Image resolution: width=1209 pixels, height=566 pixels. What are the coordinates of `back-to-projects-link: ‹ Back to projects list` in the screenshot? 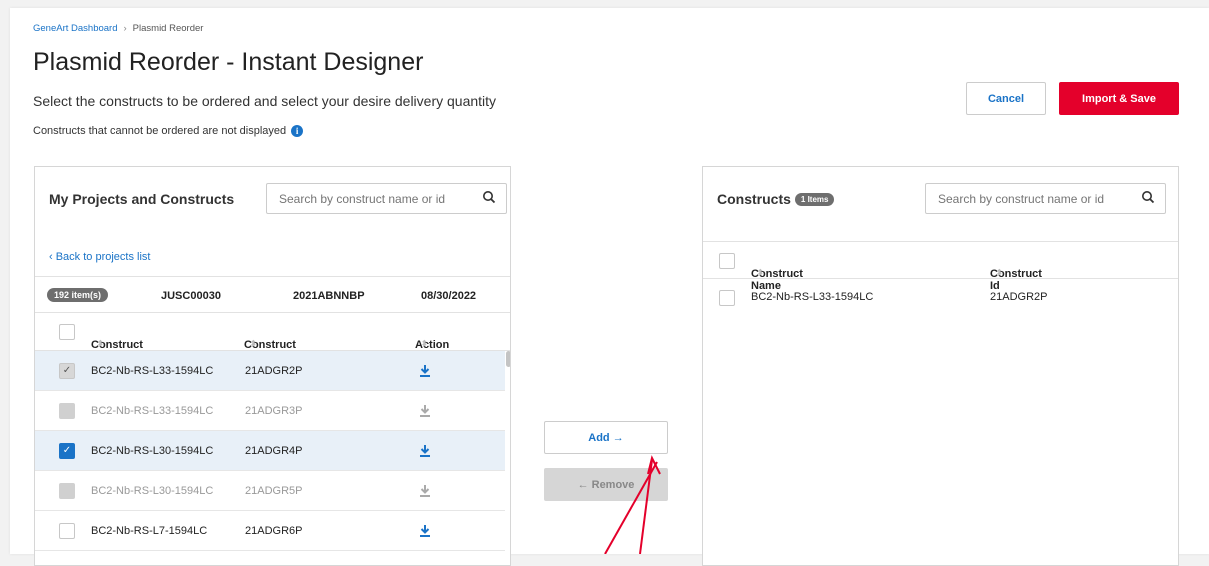 It's located at (99, 257).